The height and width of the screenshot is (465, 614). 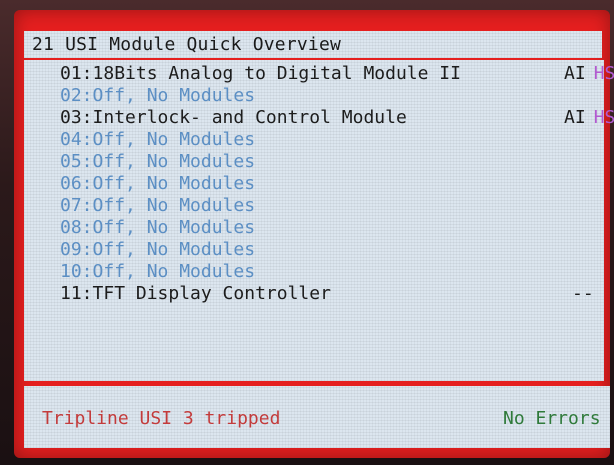 What do you see at coordinates (249, 117) in the screenshot?
I see `module-label: Interlock- and Control Module` at bounding box center [249, 117].